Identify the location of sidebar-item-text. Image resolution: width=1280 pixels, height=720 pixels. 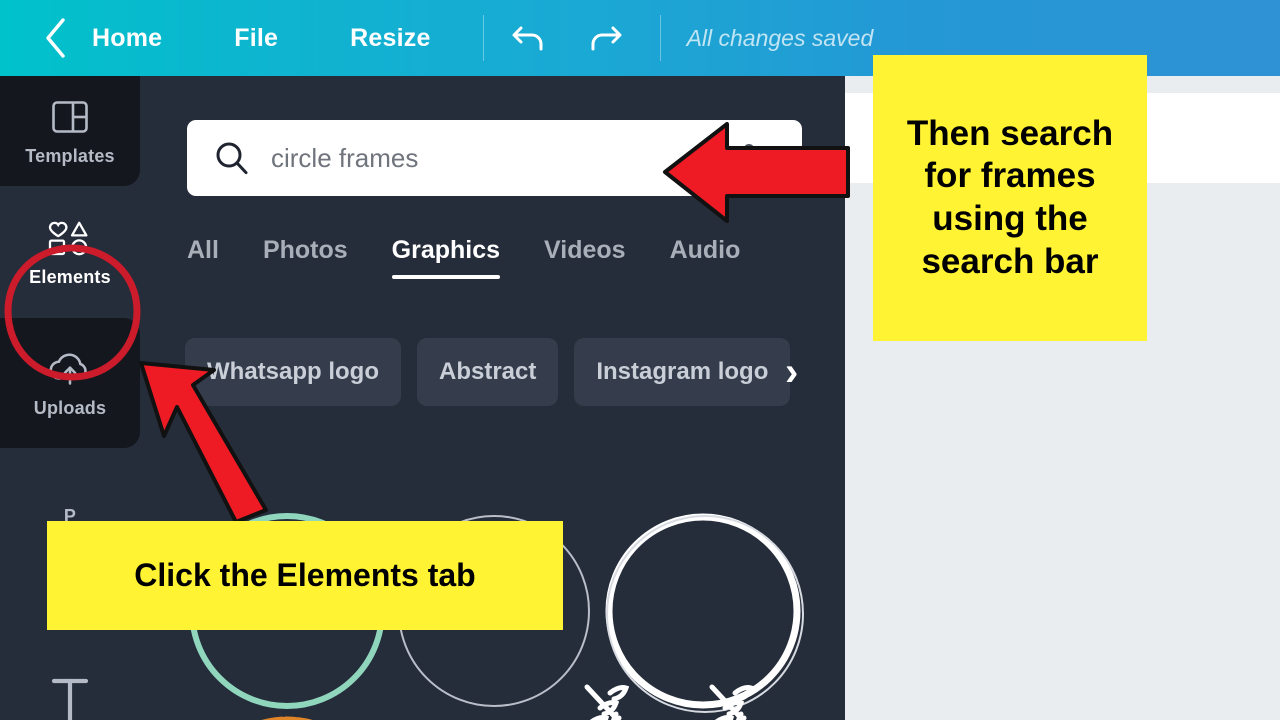
(70, 678).